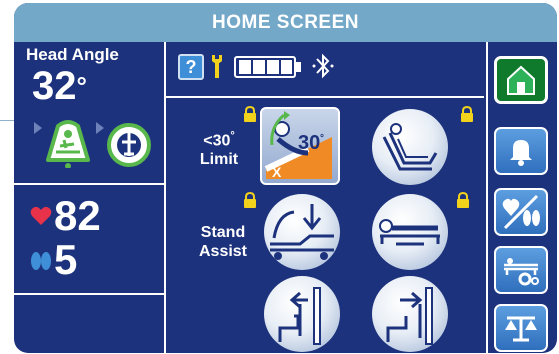 This screenshot has height=354, width=559. What do you see at coordinates (323, 66) in the screenshot?
I see `bluetooth-off-icon` at bounding box center [323, 66].